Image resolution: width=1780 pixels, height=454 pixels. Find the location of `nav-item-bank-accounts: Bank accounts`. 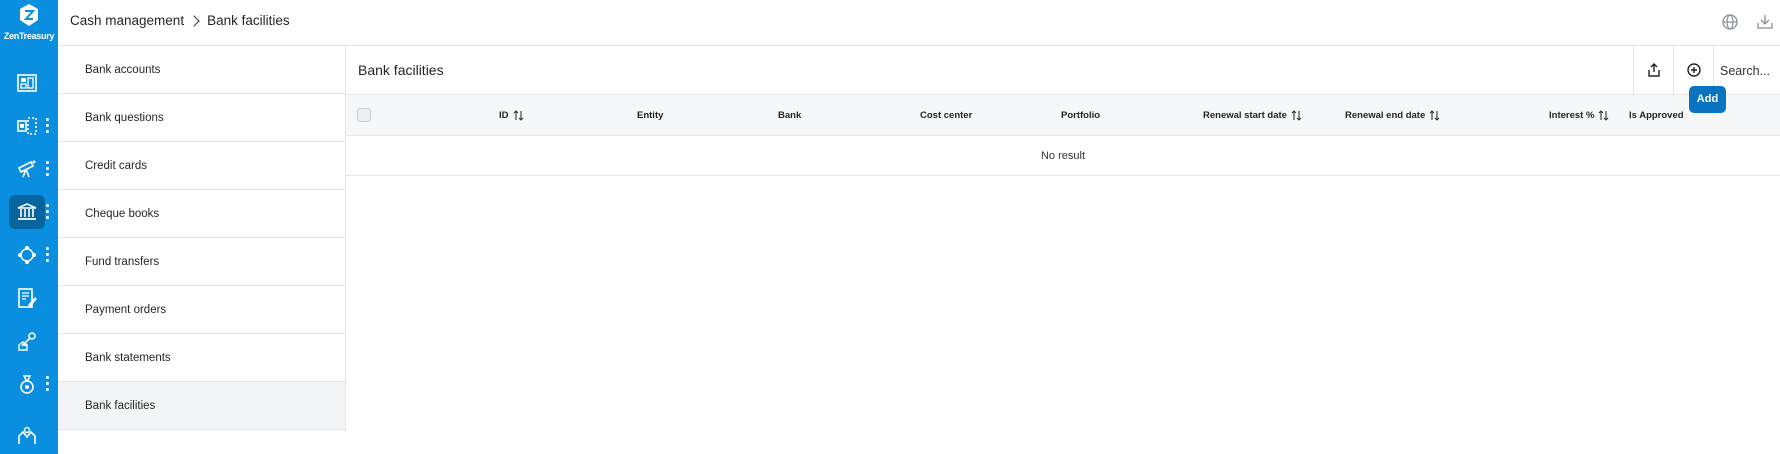

nav-item-bank-accounts: Bank accounts is located at coordinates (201, 70).